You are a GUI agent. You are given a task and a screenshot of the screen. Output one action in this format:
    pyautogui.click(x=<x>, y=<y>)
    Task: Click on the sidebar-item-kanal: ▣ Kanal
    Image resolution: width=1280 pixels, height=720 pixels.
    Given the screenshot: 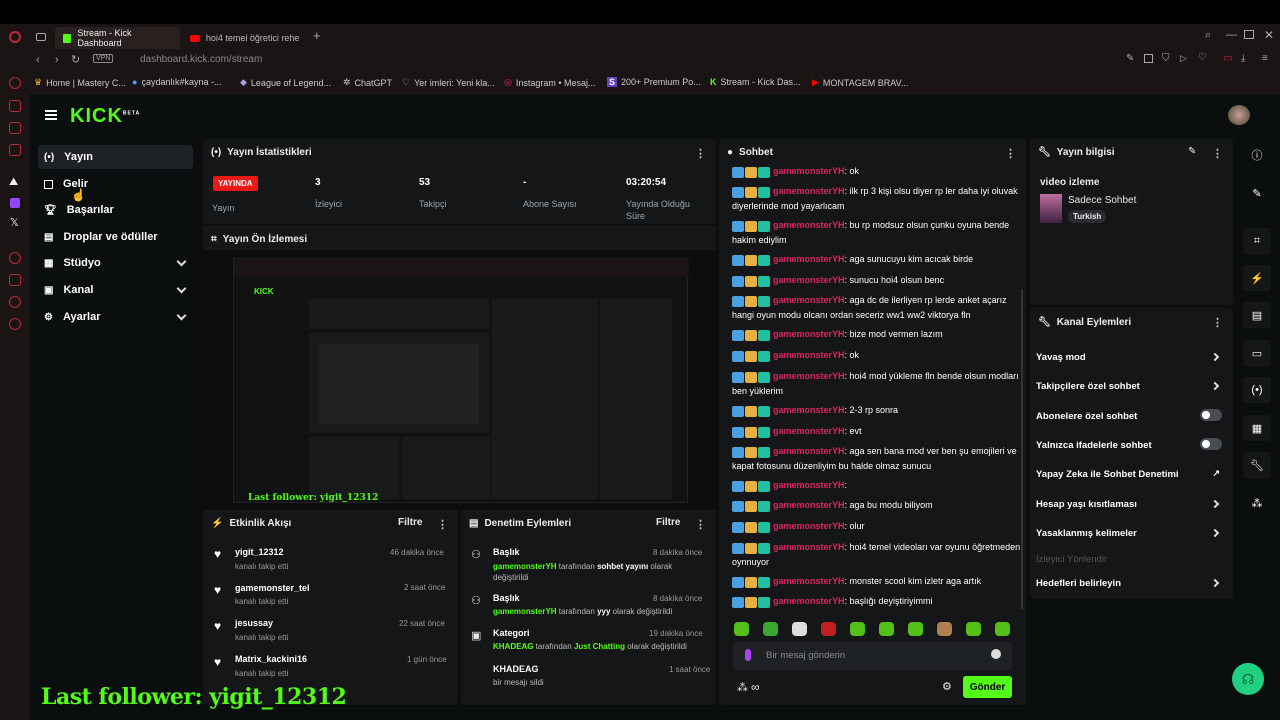 What is the action you would take?
    pyautogui.click(x=115, y=290)
    